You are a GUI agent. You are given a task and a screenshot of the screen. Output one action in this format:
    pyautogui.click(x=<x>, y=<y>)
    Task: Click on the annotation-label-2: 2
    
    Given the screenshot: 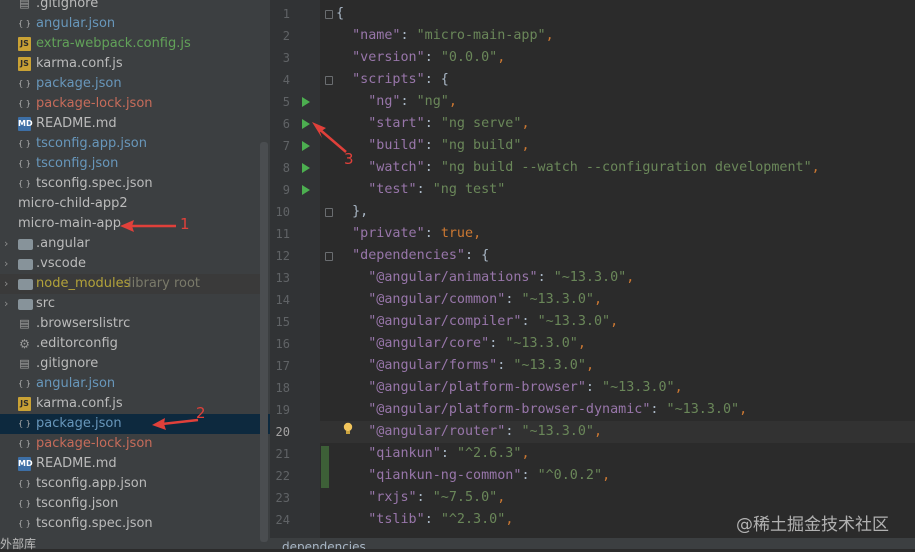 What is the action you would take?
    pyautogui.click(x=201, y=413)
    